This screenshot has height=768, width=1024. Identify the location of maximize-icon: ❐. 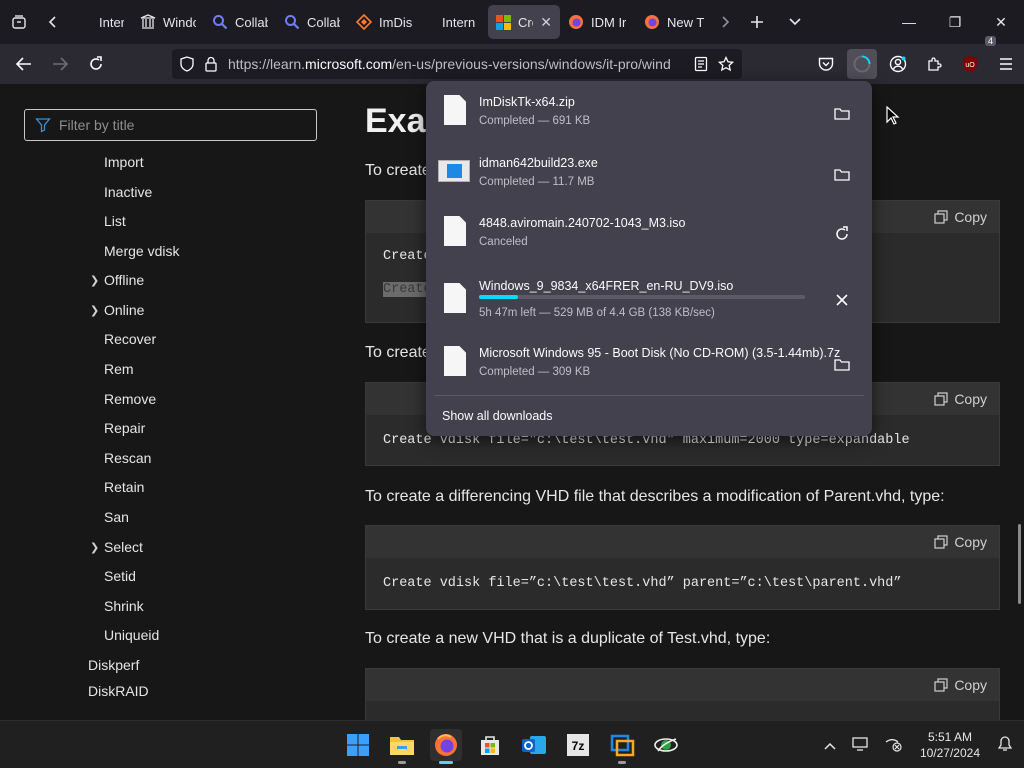
(955, 22).